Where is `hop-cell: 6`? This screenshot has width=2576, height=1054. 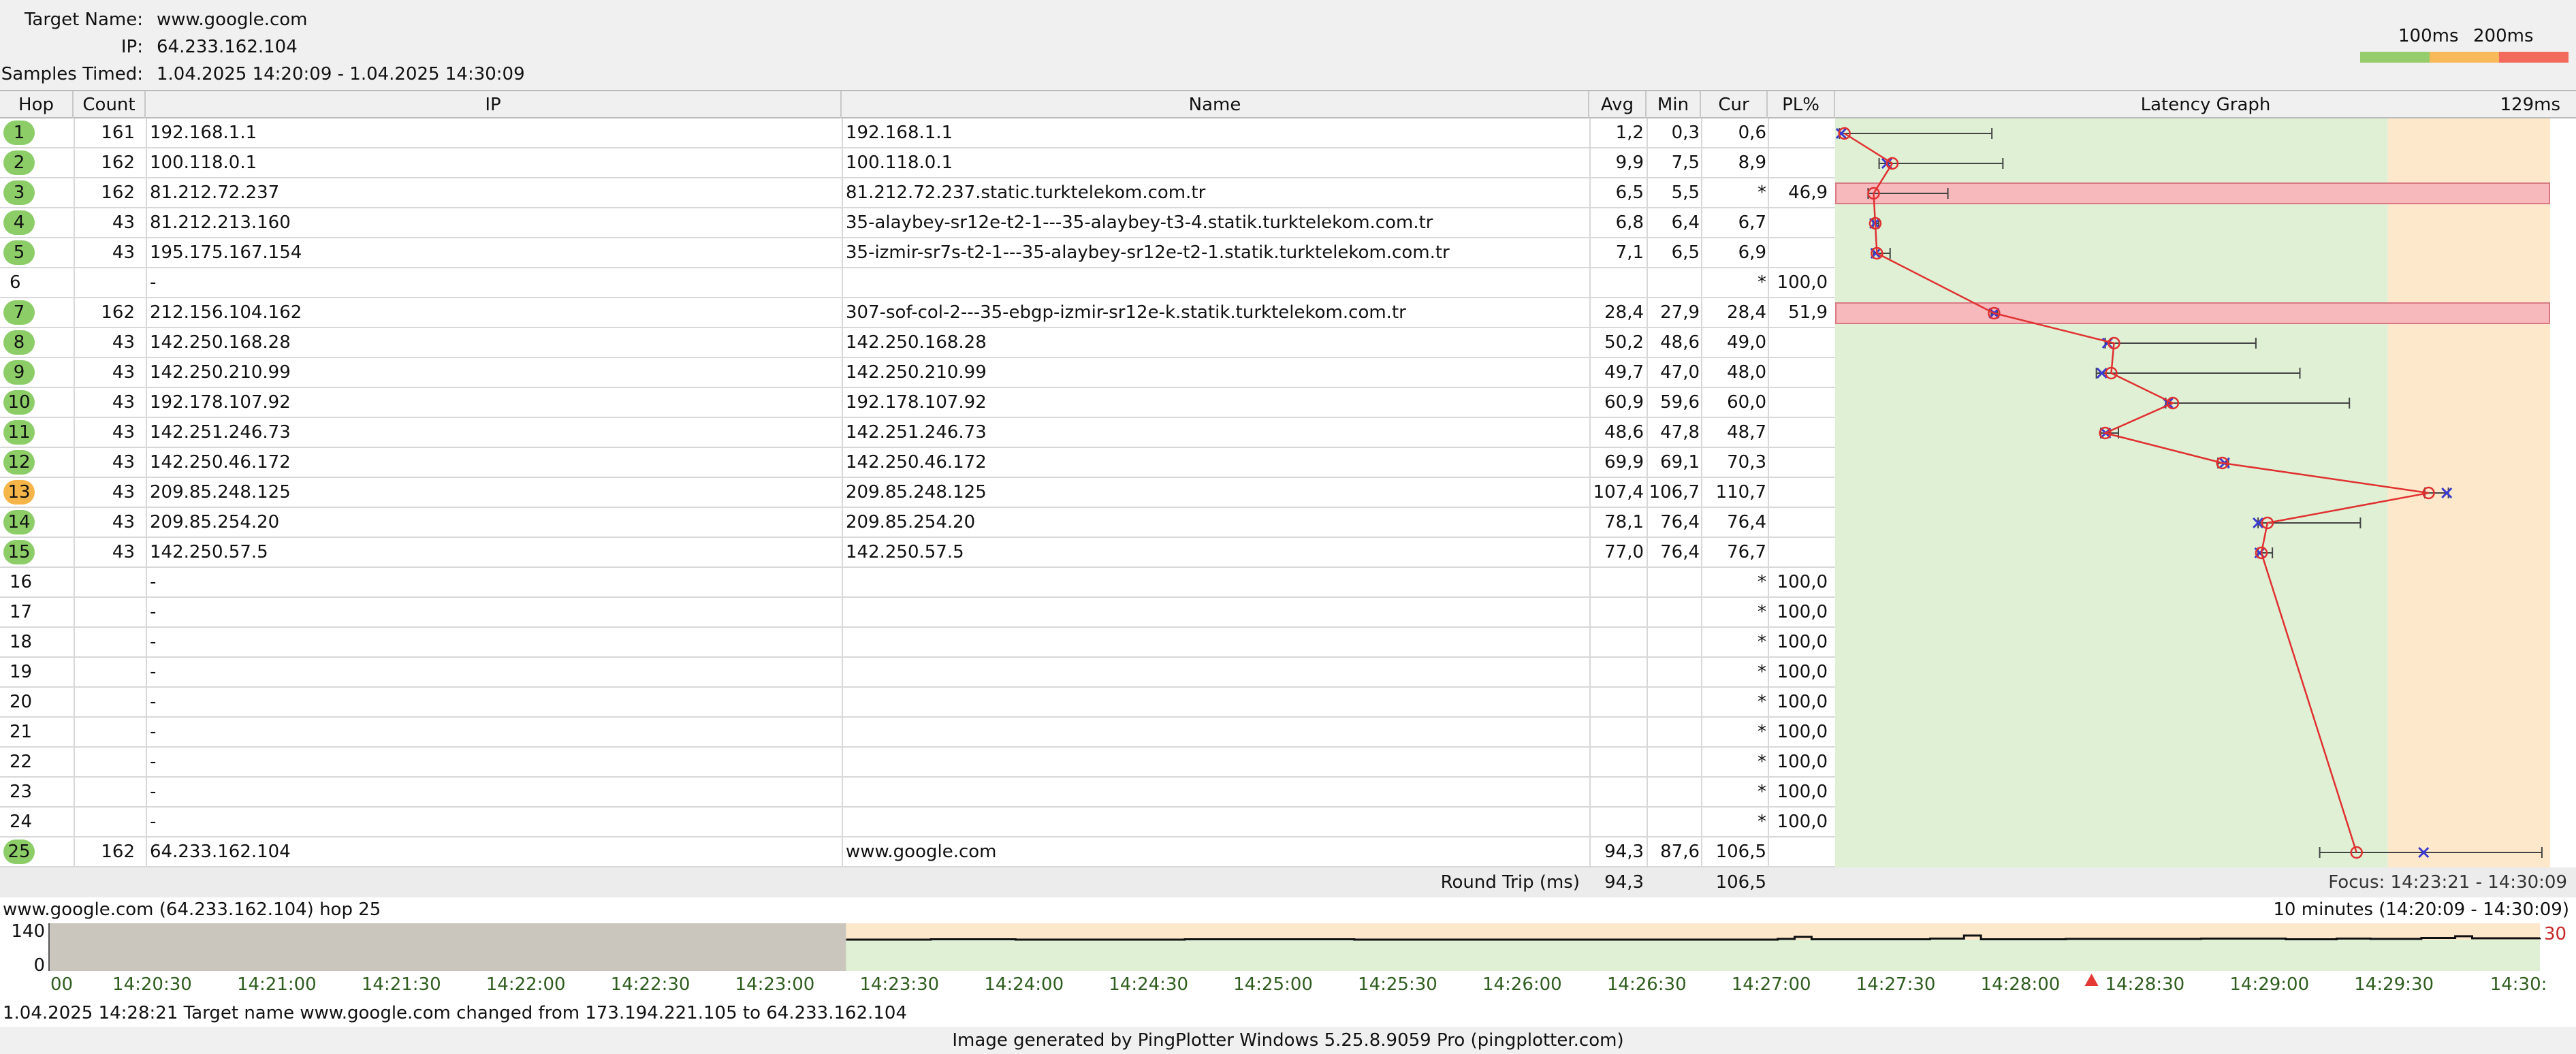
hop-cell: 6 is located at coordinates (37, 282).